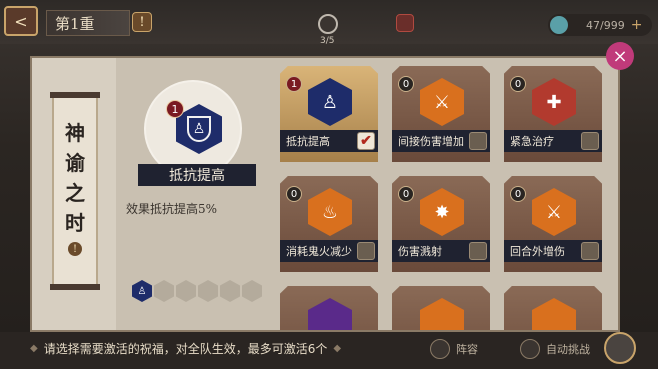 The height and width of the screenshot is (369, 658). What do you see at coordinates (366, 141) in the screenshot?
I see `select-checkbox: ✔` at bounding box center [366, 141].